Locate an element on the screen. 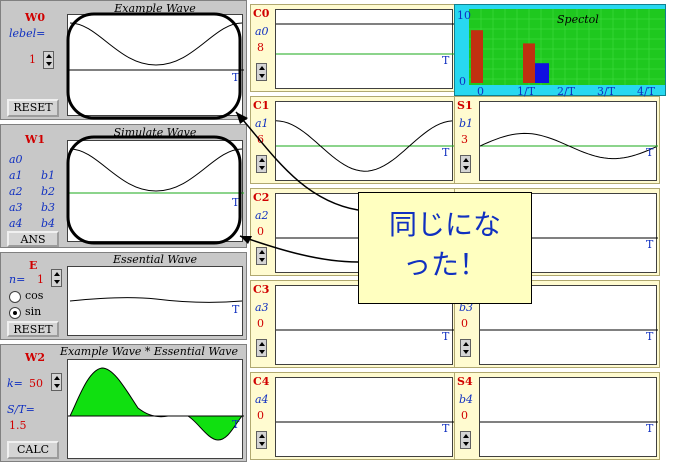 The width and height of the screenshot is (678, 476). cos-panel-0: C0 a0 8 T is located at coordinates (353, 48).